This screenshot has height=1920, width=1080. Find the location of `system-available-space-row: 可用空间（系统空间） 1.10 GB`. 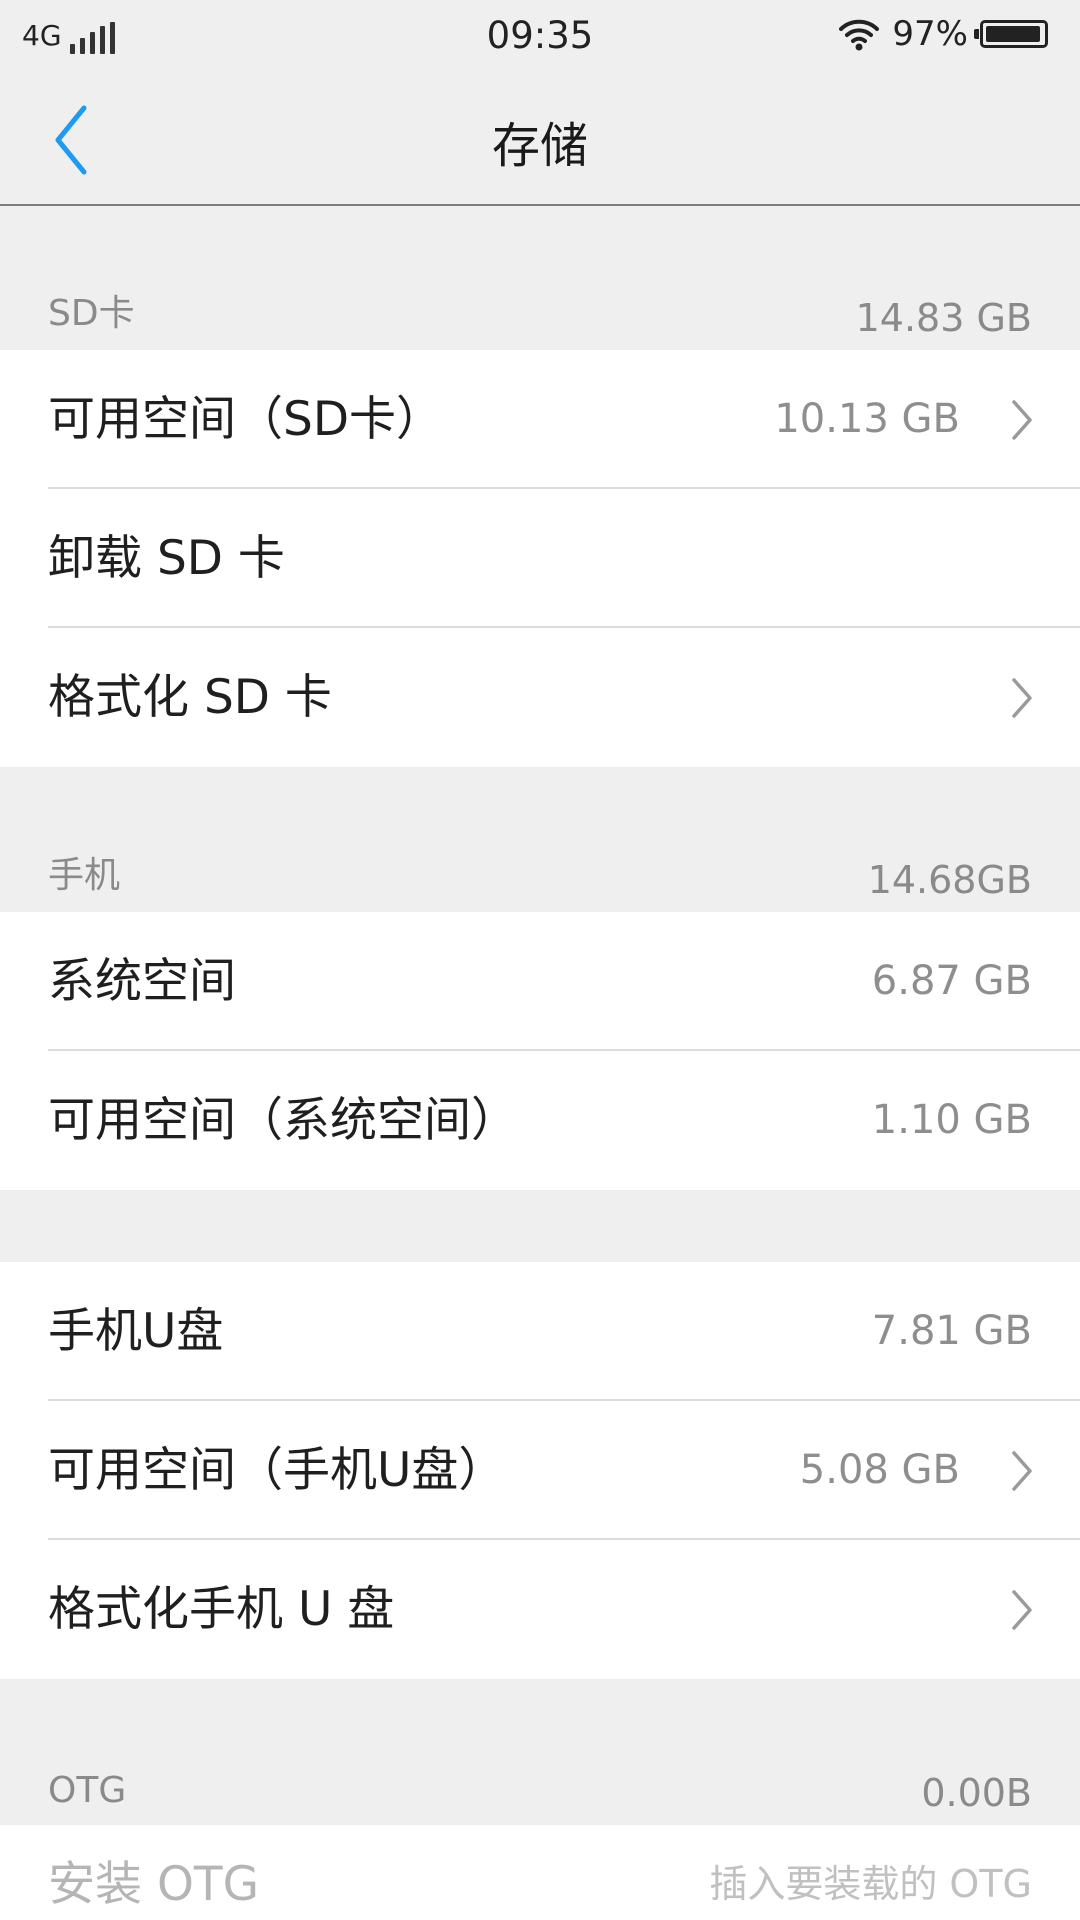

system-available-space-row: 可用空间（系统空间） 1.10 GB is located at coordinates (540, 1120).